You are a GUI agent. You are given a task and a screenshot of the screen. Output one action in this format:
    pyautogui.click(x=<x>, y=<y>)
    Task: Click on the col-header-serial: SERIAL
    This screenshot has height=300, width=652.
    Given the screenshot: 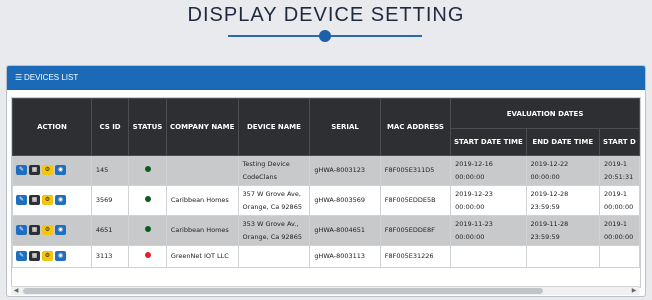 What is the action you would take?
    pyautogui.click(x=345, y=127)
    